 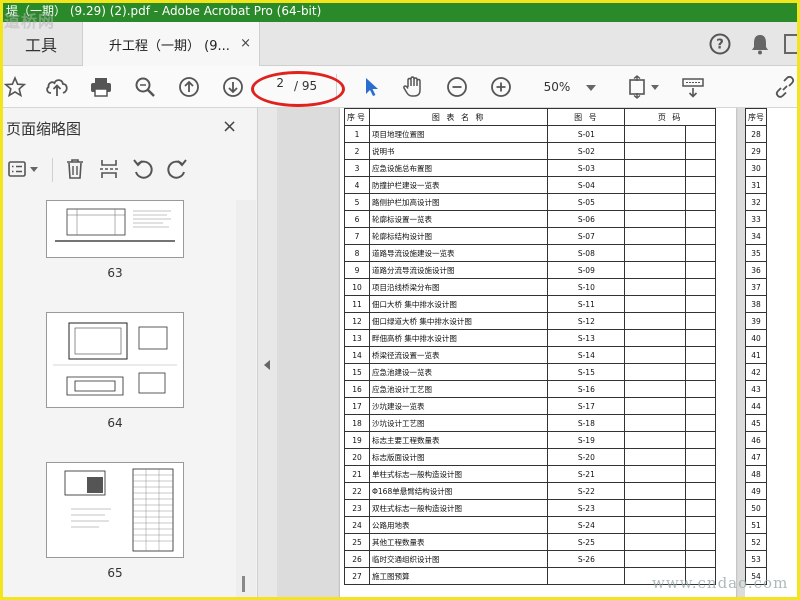 What do you see at coordinates (501, 87) in the screenshot?
I see `zoom-in-icon` at bounding box center [501, 87].